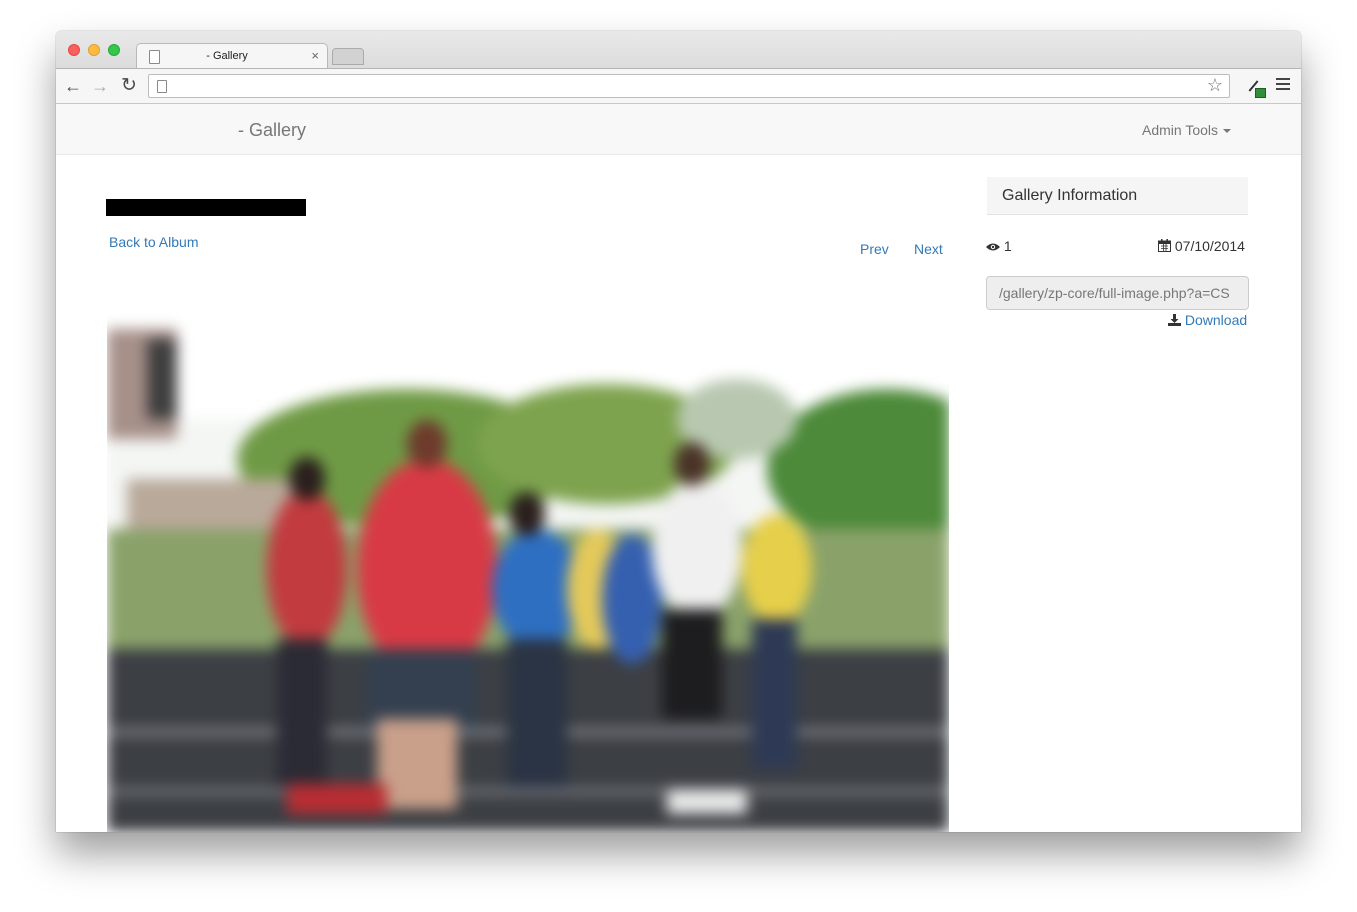 The height and width of the screenshot is (912, 1357). I want to click on browser-toolbar: ← → ↻ ☆, so click(678, 86).